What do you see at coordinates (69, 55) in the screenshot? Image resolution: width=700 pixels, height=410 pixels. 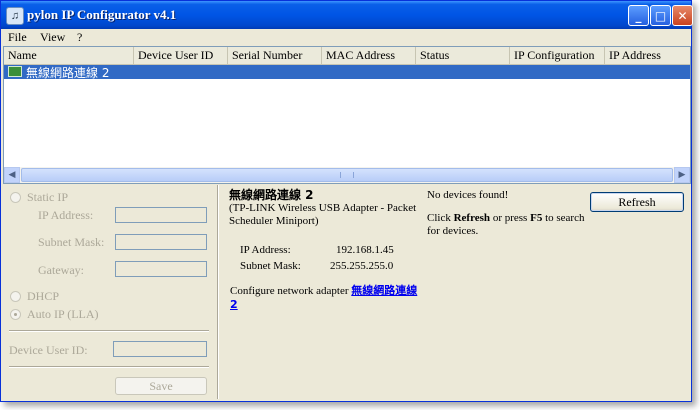 I see `column-header-name: Name` at bounding box center [69, 55].